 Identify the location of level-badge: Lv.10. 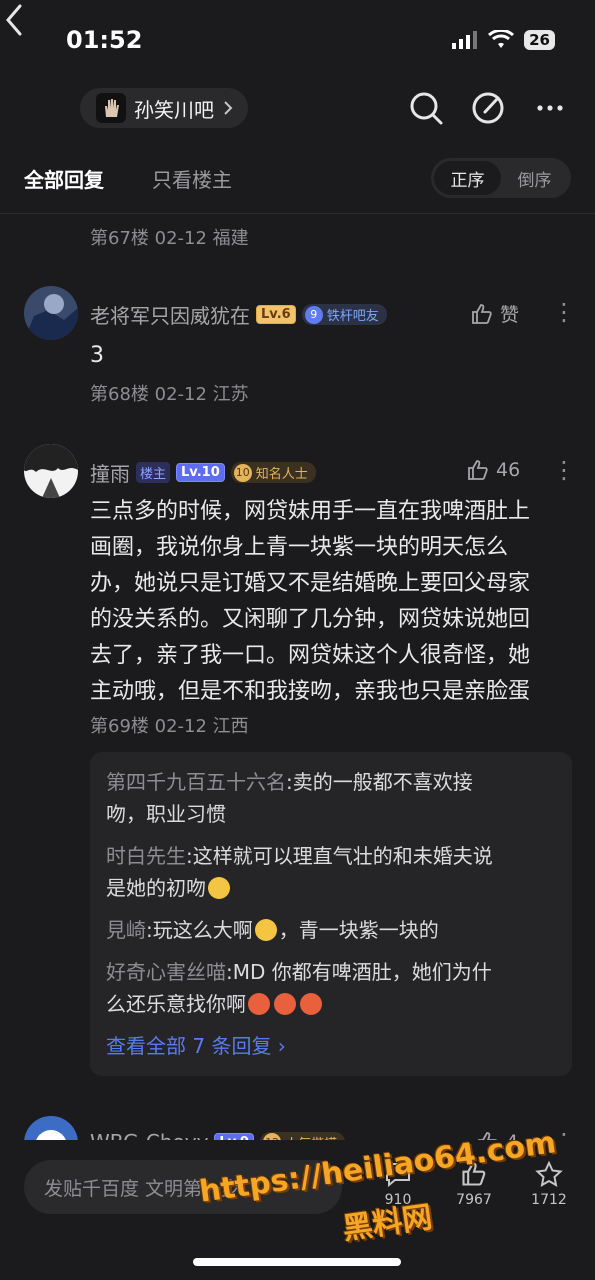
(200, 472).